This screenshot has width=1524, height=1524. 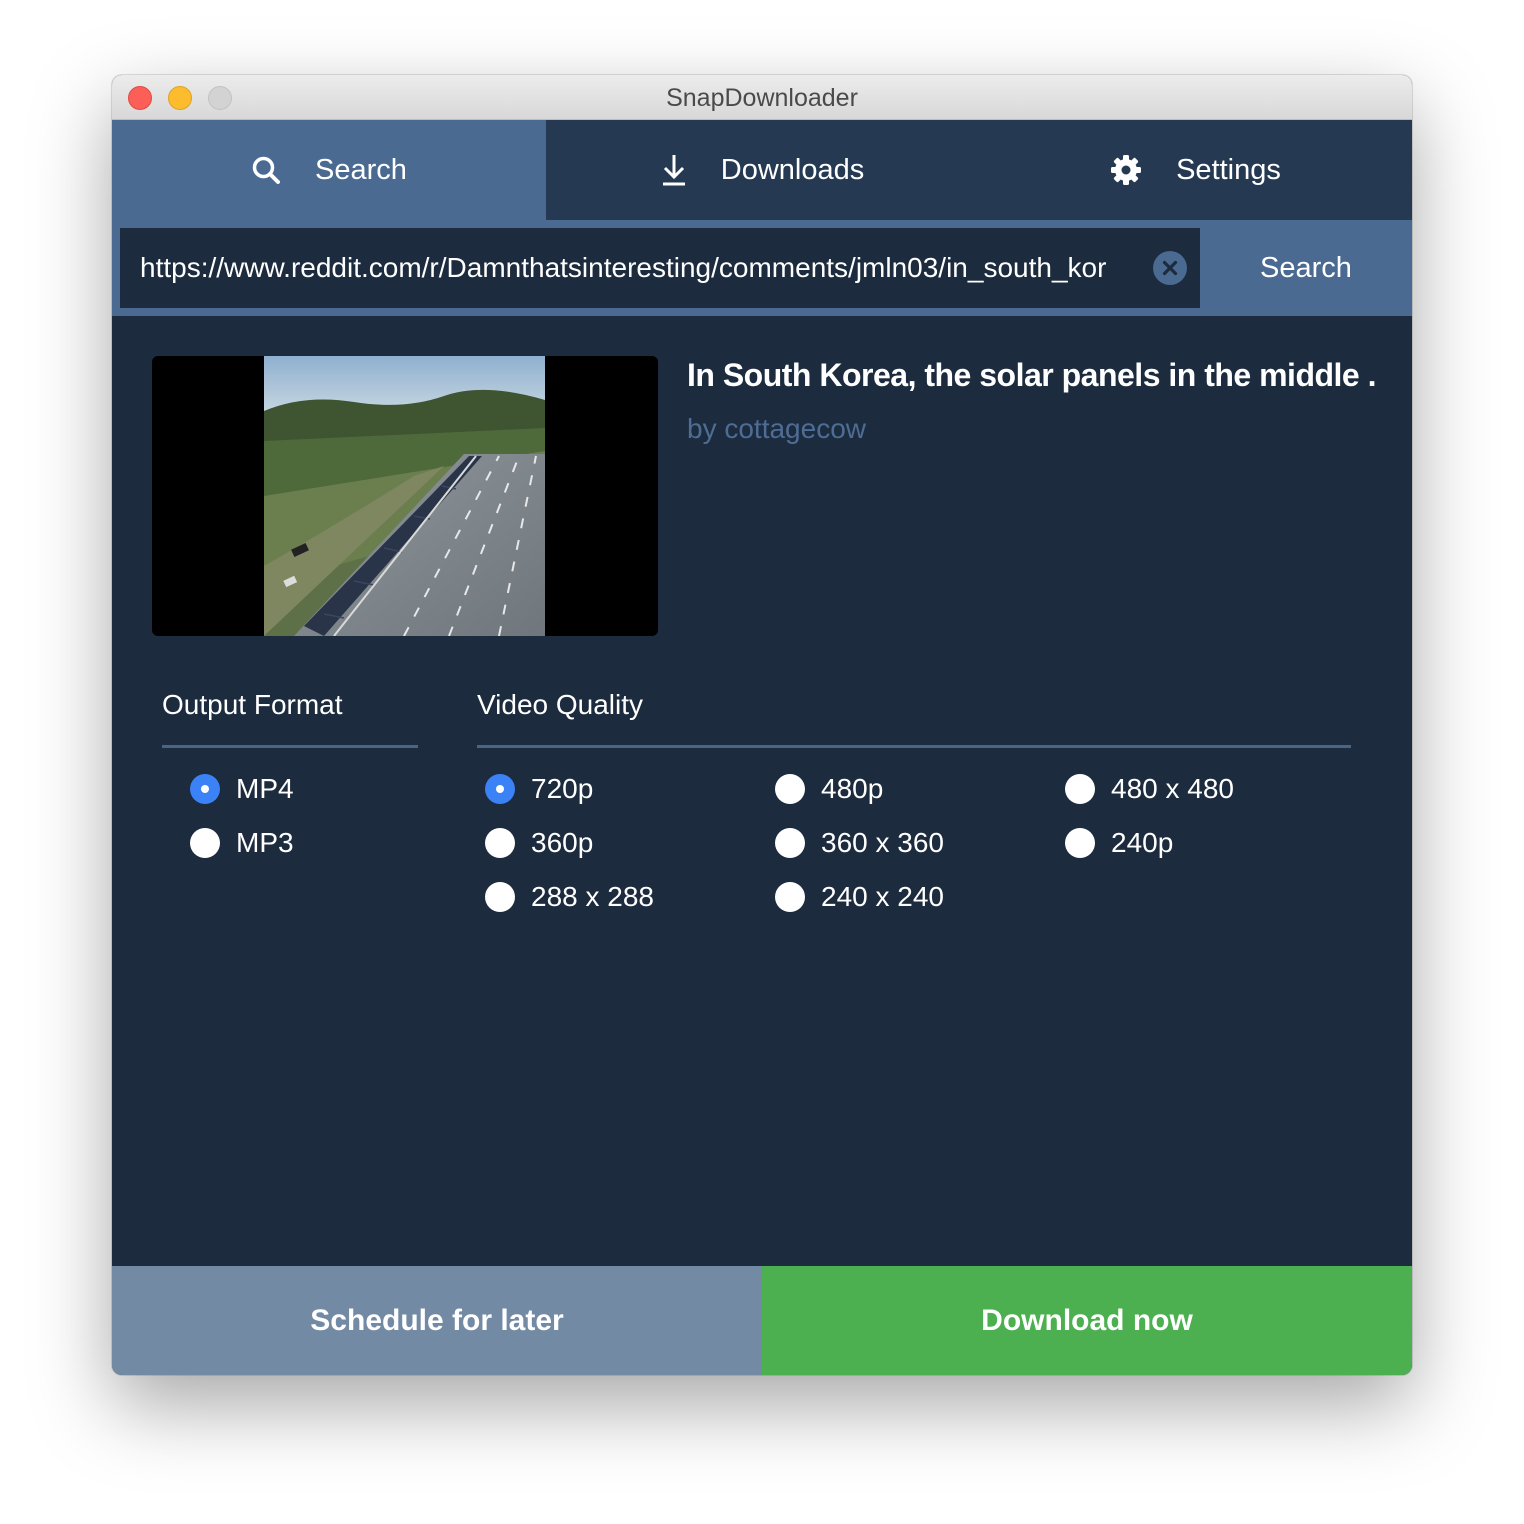 I want to click on footer-actions: Schedule for later Download now, so click(x=762, y=1320).